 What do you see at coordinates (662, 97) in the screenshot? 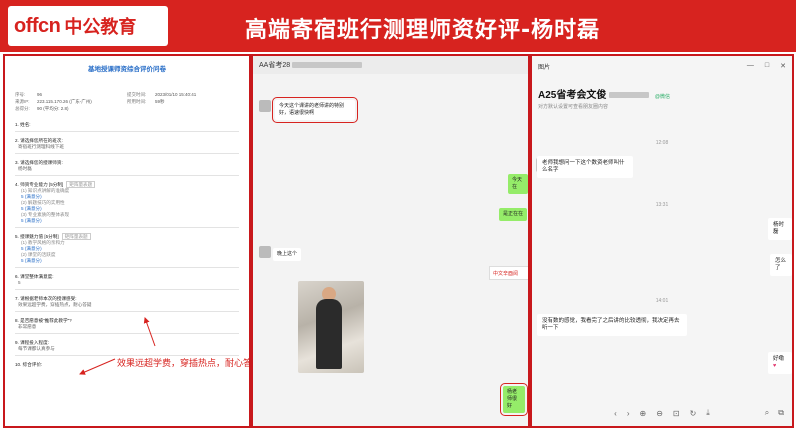
I see `contact-tag: @微信` at bounding box center [662, 97].